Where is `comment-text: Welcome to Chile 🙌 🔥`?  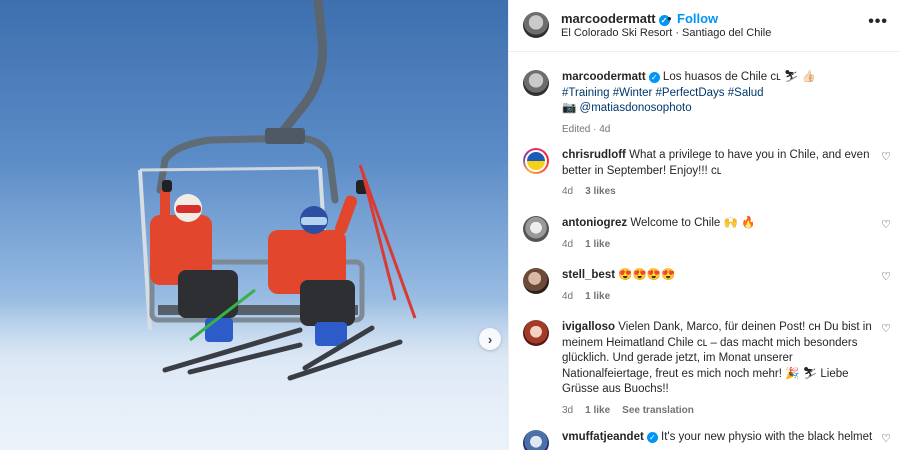
comment-text: Welcome to Chile 🙌 🔥 is located at coordinates (693, 223).